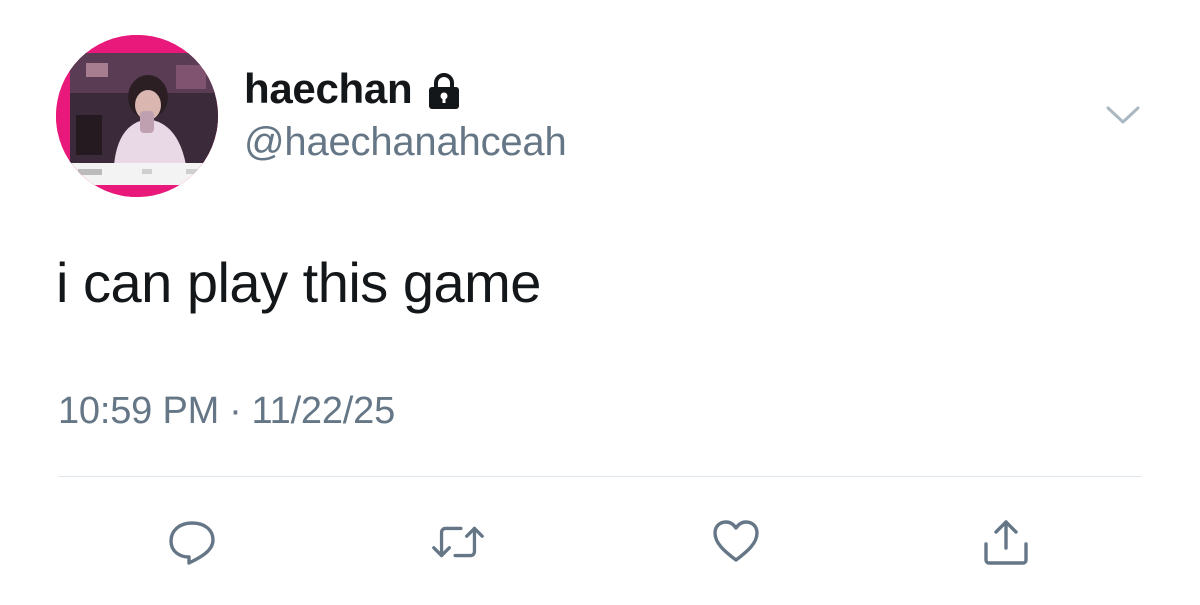 This screenshot has width=1200, height=605. I want to click on user-handle: @haechanahceah, so click(405, 142).